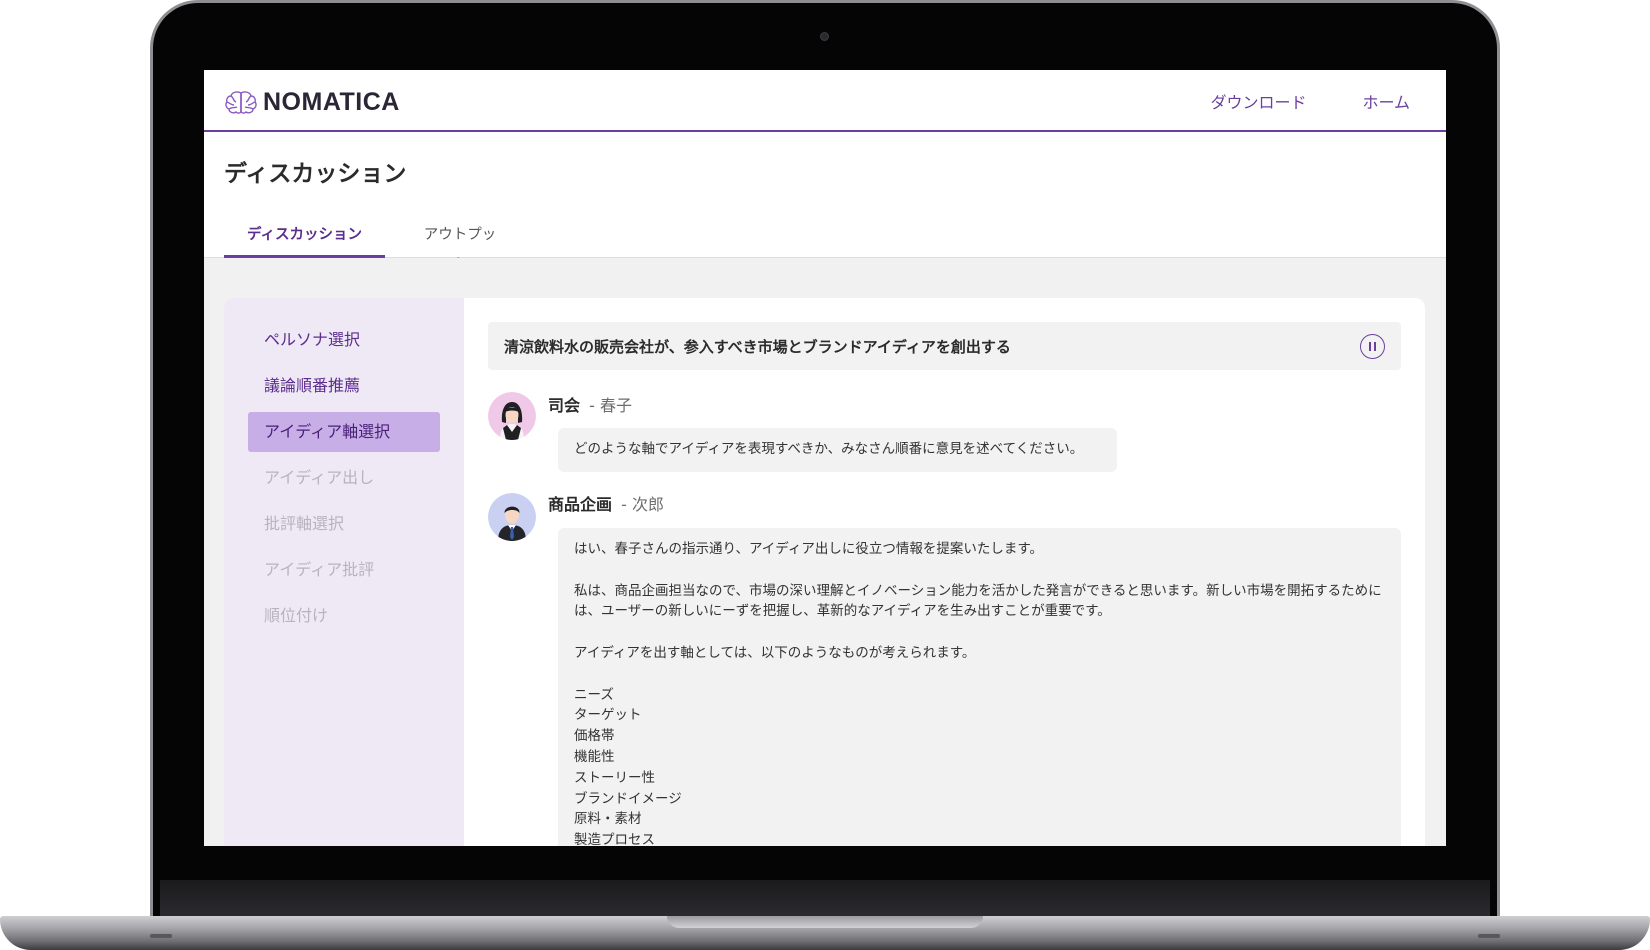 The width and height of the screenshot is (1650, 950). I want to click on step-idea-critique: アイディア批評, so click(319, 569).